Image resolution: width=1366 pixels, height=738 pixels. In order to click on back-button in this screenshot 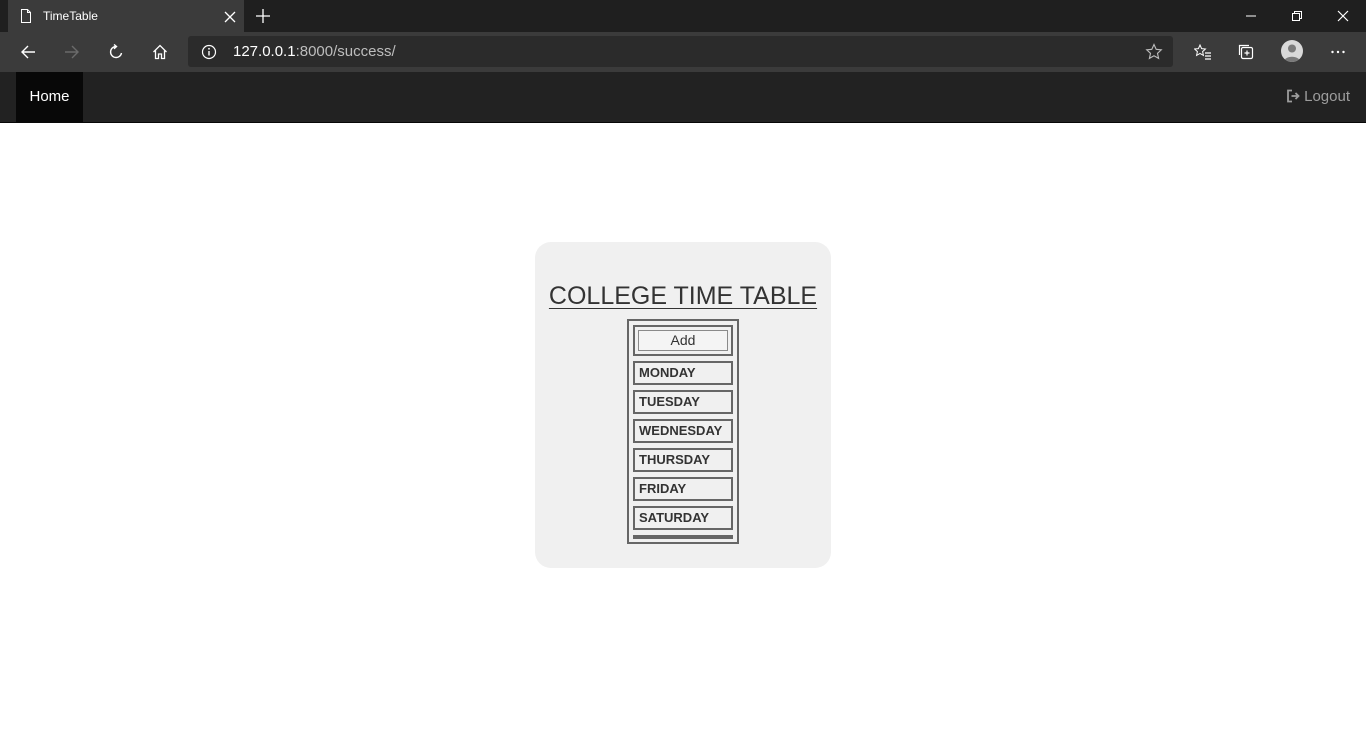, I will do `click(28, 52)`.